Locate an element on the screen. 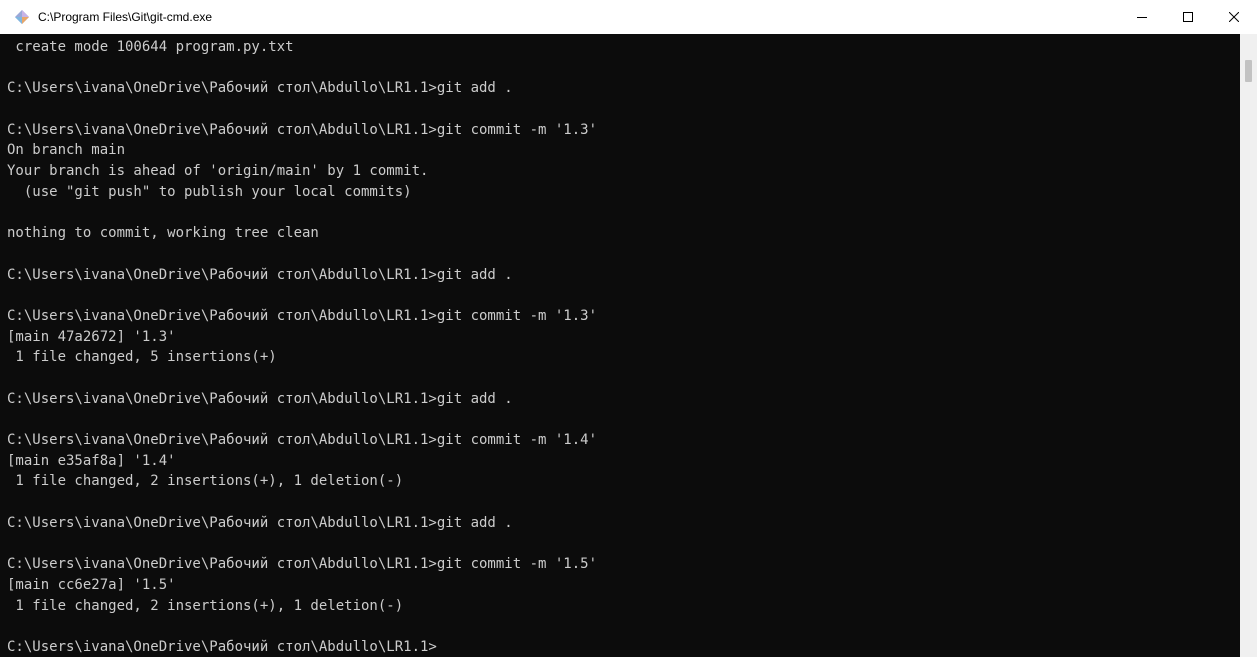  window-title: C:\Program Files\Git\git-cmd.exe is located at coordinates (125, 17).